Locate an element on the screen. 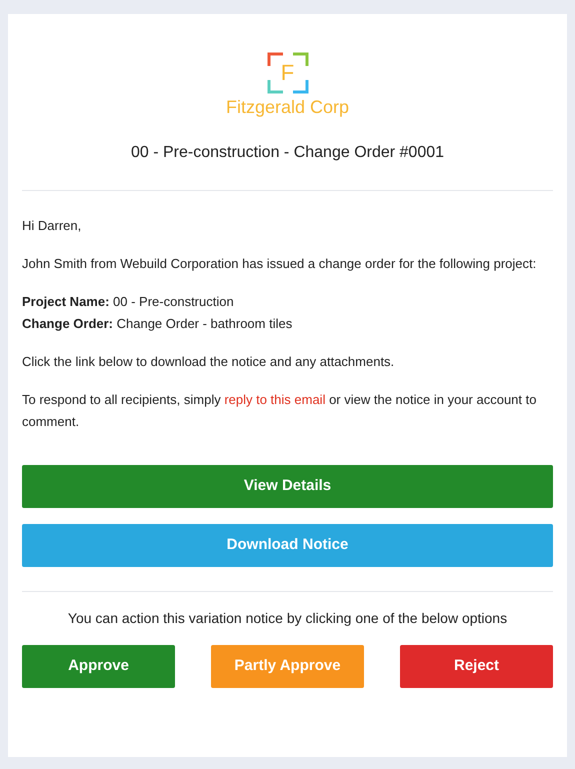 This screenshot has height=769, width=575. respond-text: To respond to all recipients, simply reply to this email or view the notice in your account to comment. is located at coordinates (280, 411).